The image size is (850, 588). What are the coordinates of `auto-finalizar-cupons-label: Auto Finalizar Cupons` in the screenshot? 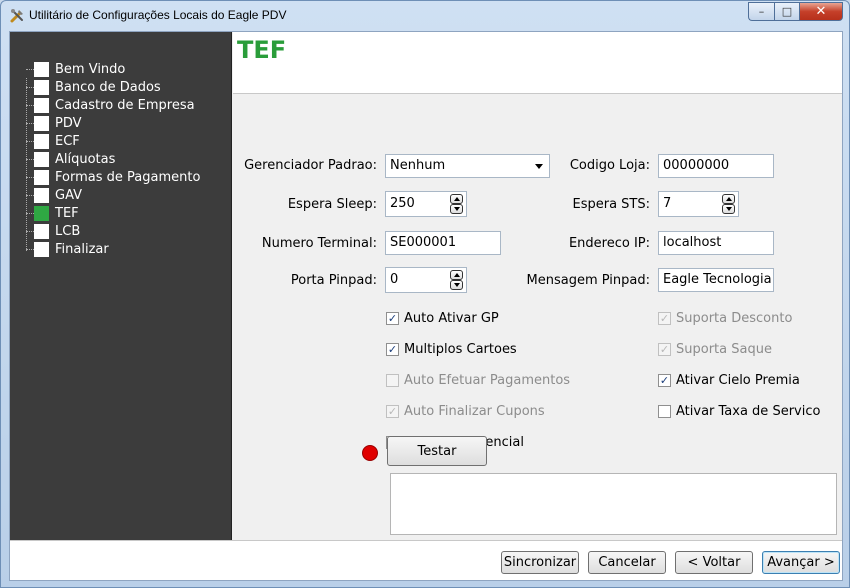 It's located at (474, 411).